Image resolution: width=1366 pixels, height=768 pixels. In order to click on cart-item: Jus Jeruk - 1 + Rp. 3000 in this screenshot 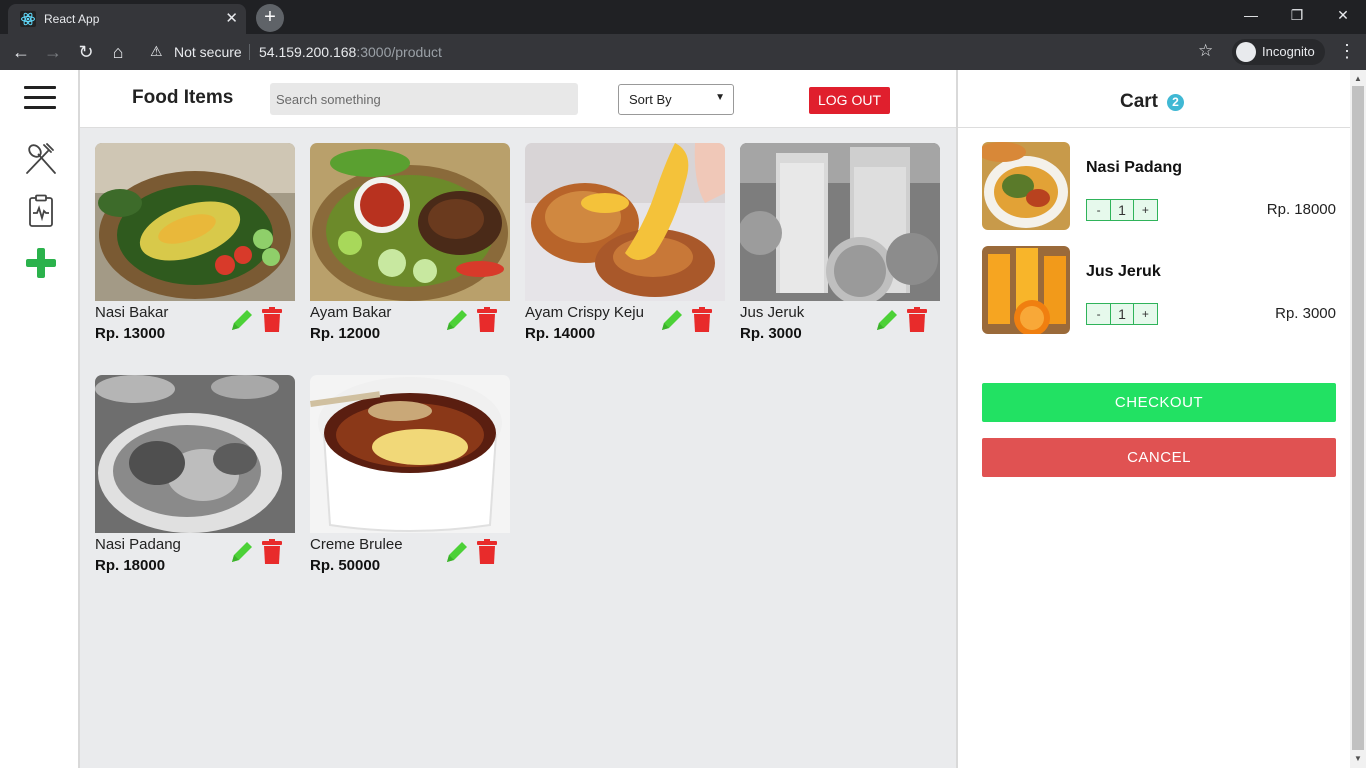, I will do `click(1159, 291)`.